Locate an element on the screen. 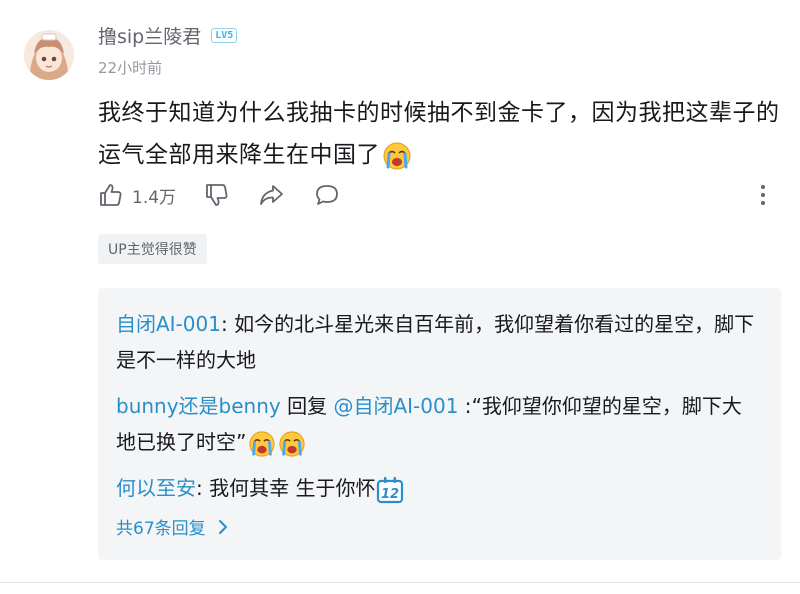 This screenshot has height=594, width=800. timestamp: 22小时前 is located at coordinates (130, 68).